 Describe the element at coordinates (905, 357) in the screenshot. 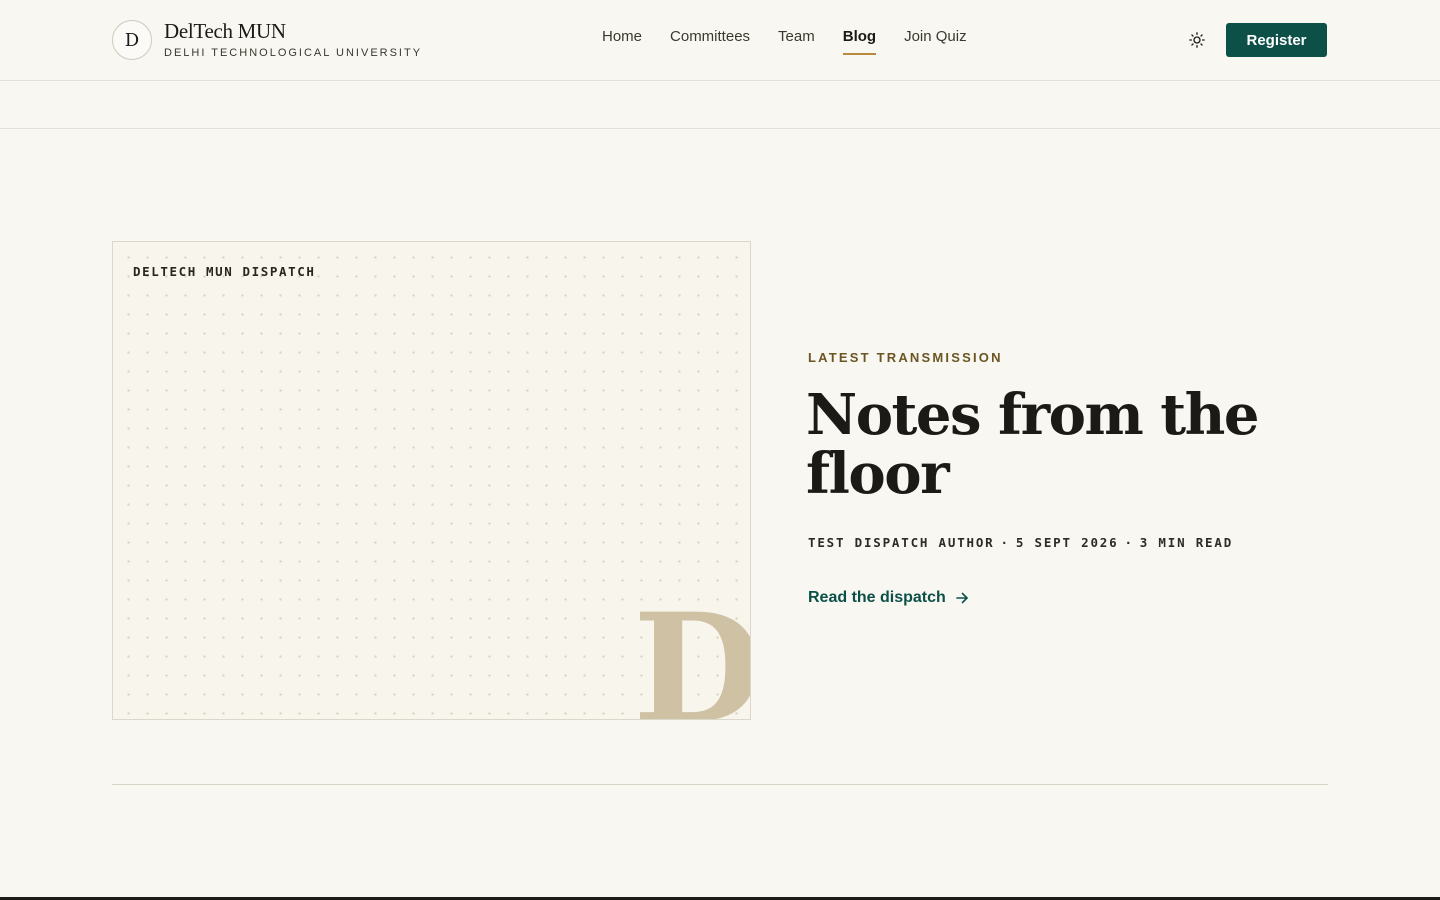

I see `post-eyebrow: LATEST TRANSMISSION` at that location.